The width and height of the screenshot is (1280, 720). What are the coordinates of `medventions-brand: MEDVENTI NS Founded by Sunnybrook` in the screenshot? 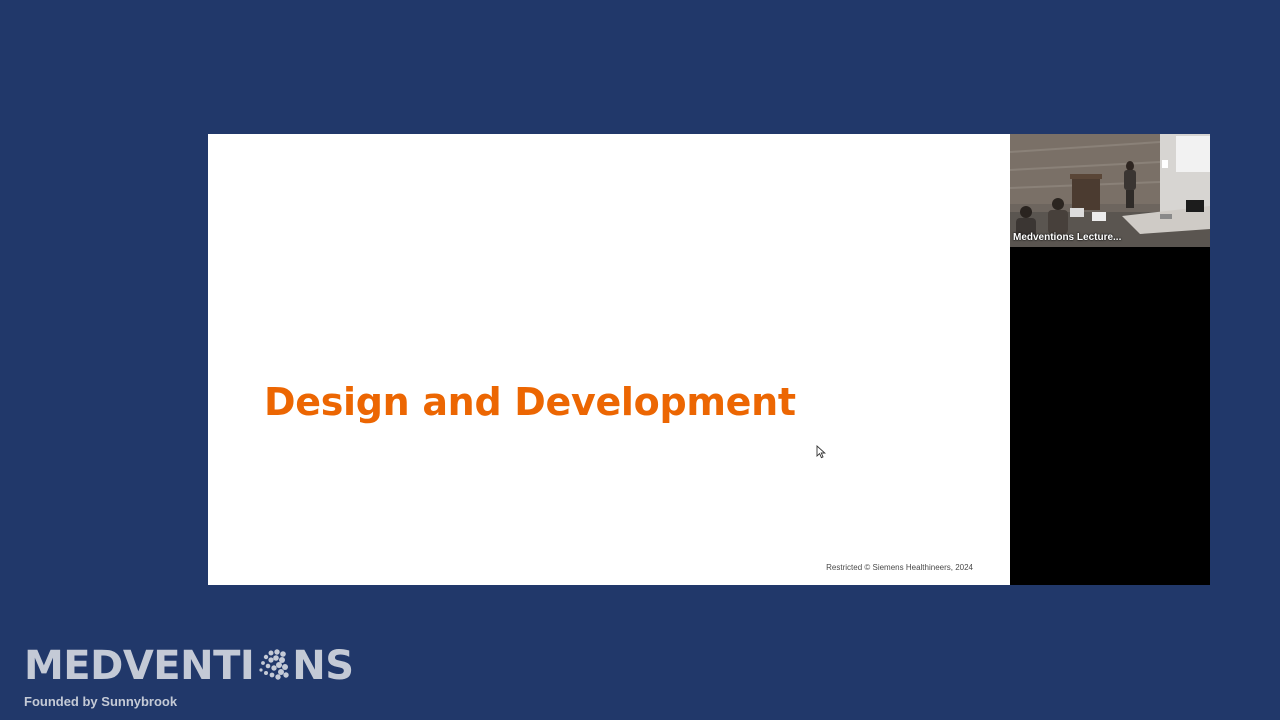 It's located at (189, 676).